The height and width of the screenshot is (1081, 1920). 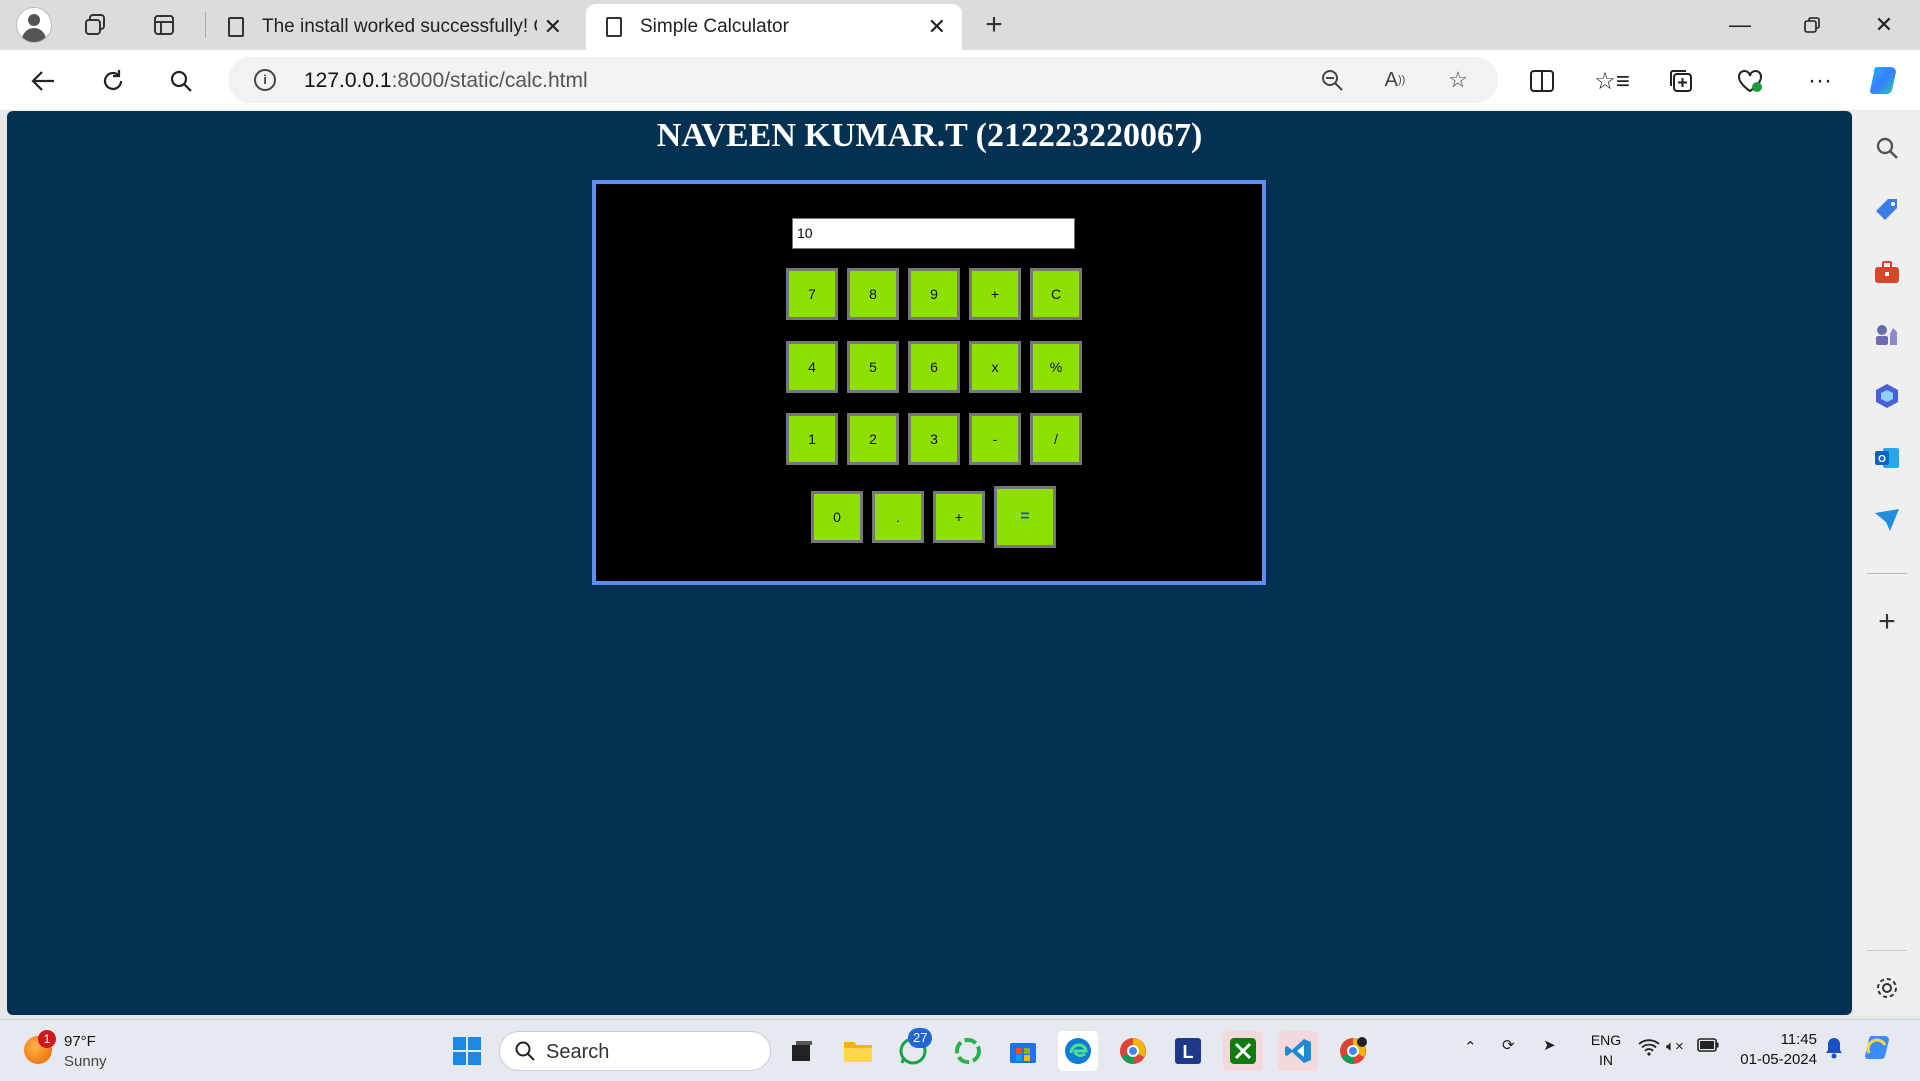 What do you see at coordinates (933, 233) in the screenshot?
I see `calculator-display: 10` at bounding box center [933, 233].